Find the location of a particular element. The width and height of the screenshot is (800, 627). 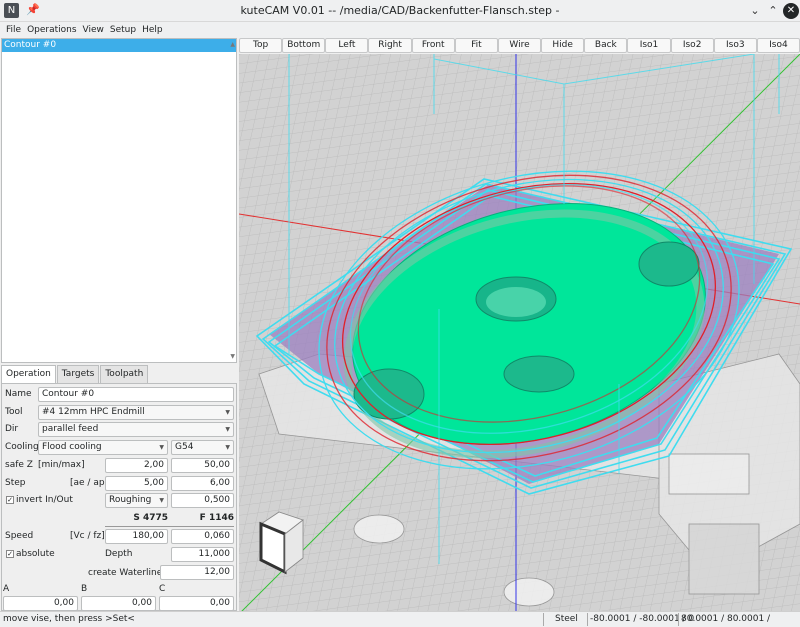

dir-select-value: parallel feed is located at coordinates (70, 429).